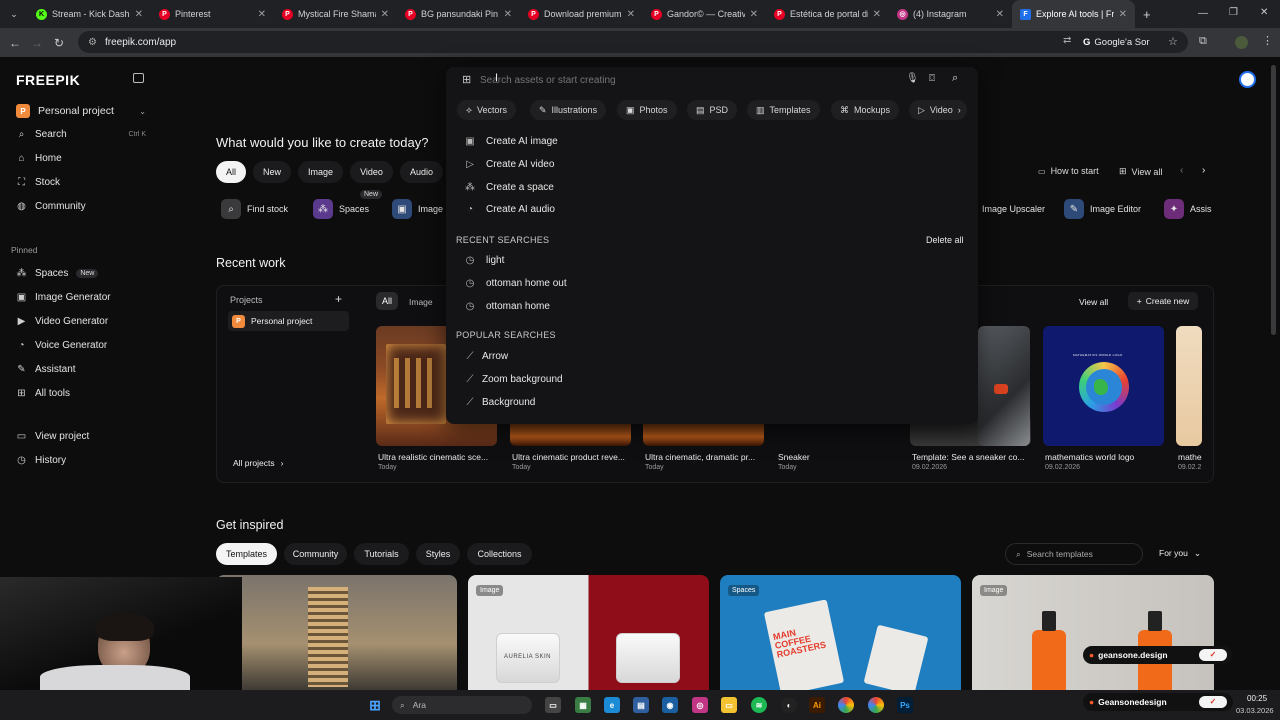 This screenshot has width=1280, height=720. Describe the element at coordinates (336, 632) in the screenshot. I see `inspired-card` at that location.